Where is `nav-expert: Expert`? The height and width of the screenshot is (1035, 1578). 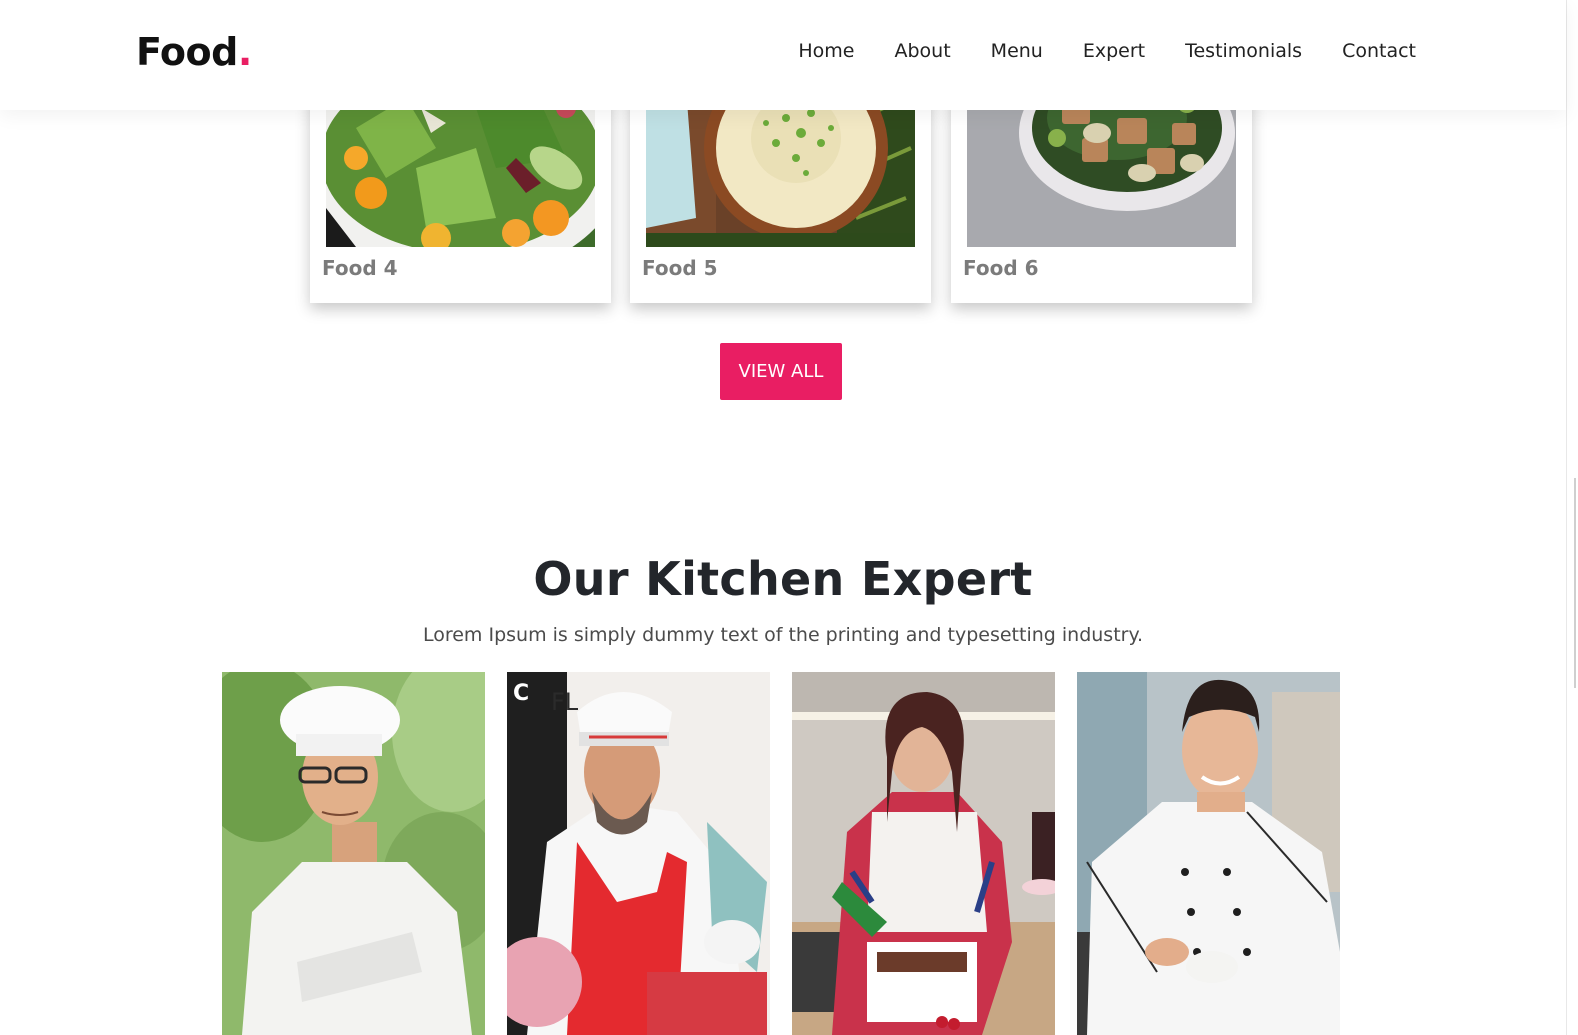
nav-expert: Expert is located at coordinates (1114, 51).